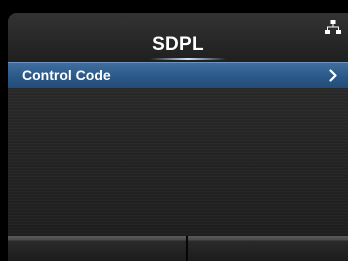 The width and height of the screenshot is (348, 261). I want to click on menu-item-label: Control Code, so click(66, 75).